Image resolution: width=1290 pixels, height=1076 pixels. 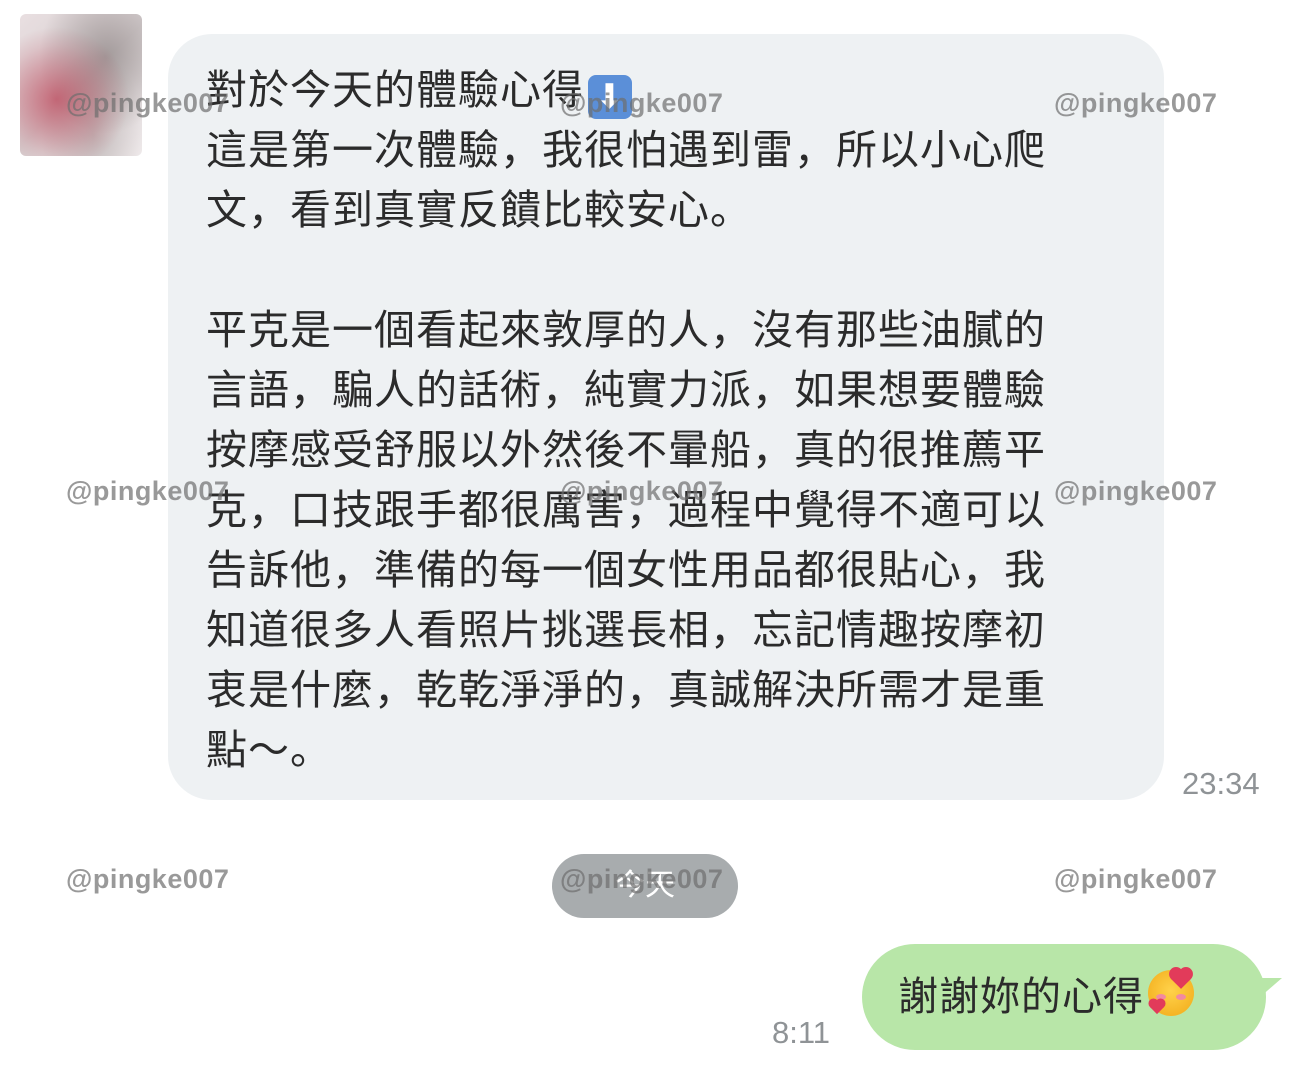 I want to click on message-line: 文，看到真實反饋比較安心。, so click(x=479, y=210).